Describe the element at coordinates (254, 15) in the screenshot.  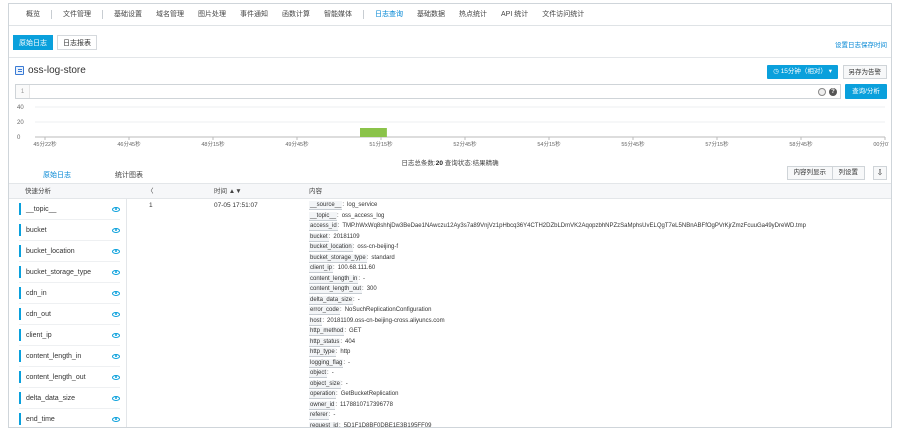
I see `nav-item: 事件通知` at that location.